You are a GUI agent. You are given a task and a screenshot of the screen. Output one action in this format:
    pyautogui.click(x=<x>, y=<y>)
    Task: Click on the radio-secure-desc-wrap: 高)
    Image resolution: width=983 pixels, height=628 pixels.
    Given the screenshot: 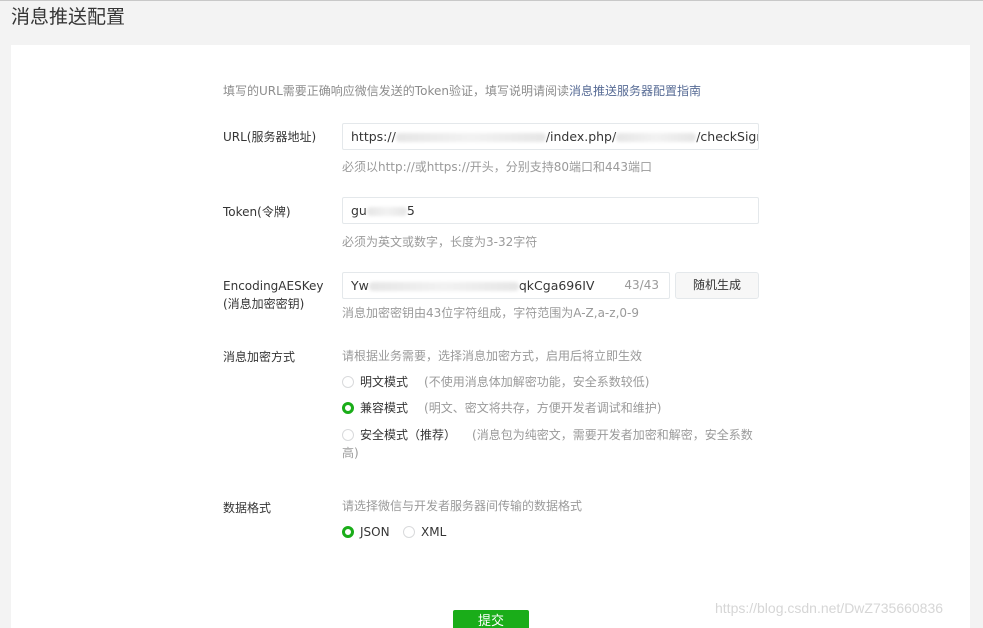 What is the action you would take?
    pyautogui.click(x=350, y=453)
    